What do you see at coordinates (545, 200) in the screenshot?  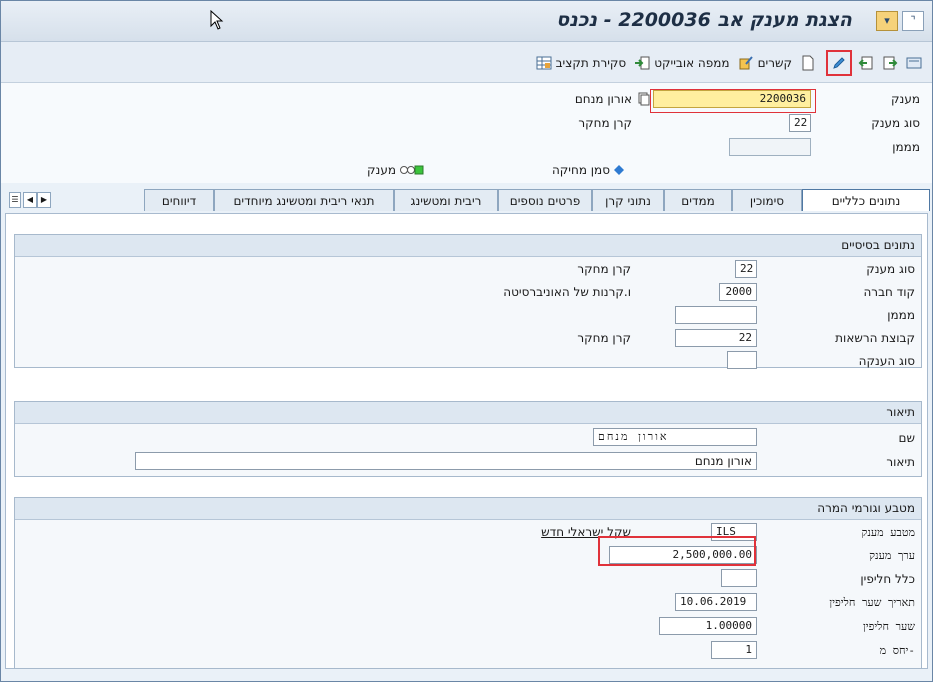 I see `tab-additional-details: פרטים נוספים` at bounding box center [545, 200].